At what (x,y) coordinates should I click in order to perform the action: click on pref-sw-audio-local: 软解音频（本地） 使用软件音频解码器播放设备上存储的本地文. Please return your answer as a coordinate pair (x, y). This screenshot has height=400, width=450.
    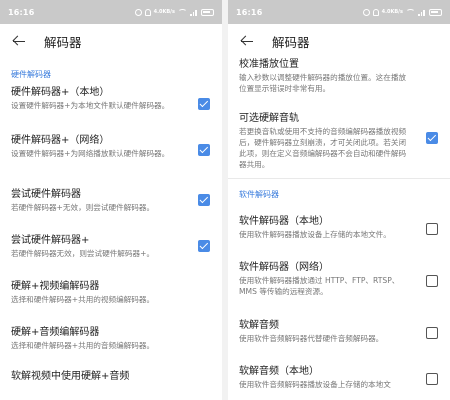
    Looking at the image, I should click on (339, 379).